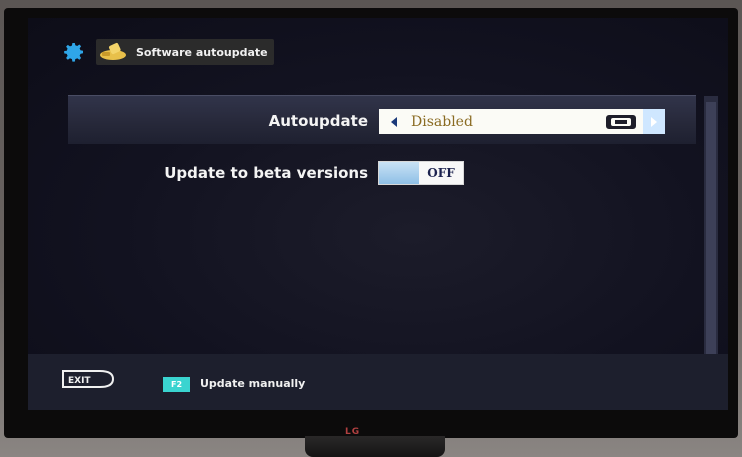 The image size is (742, 457). I want to click on toggle-knob, so click(399, 173).